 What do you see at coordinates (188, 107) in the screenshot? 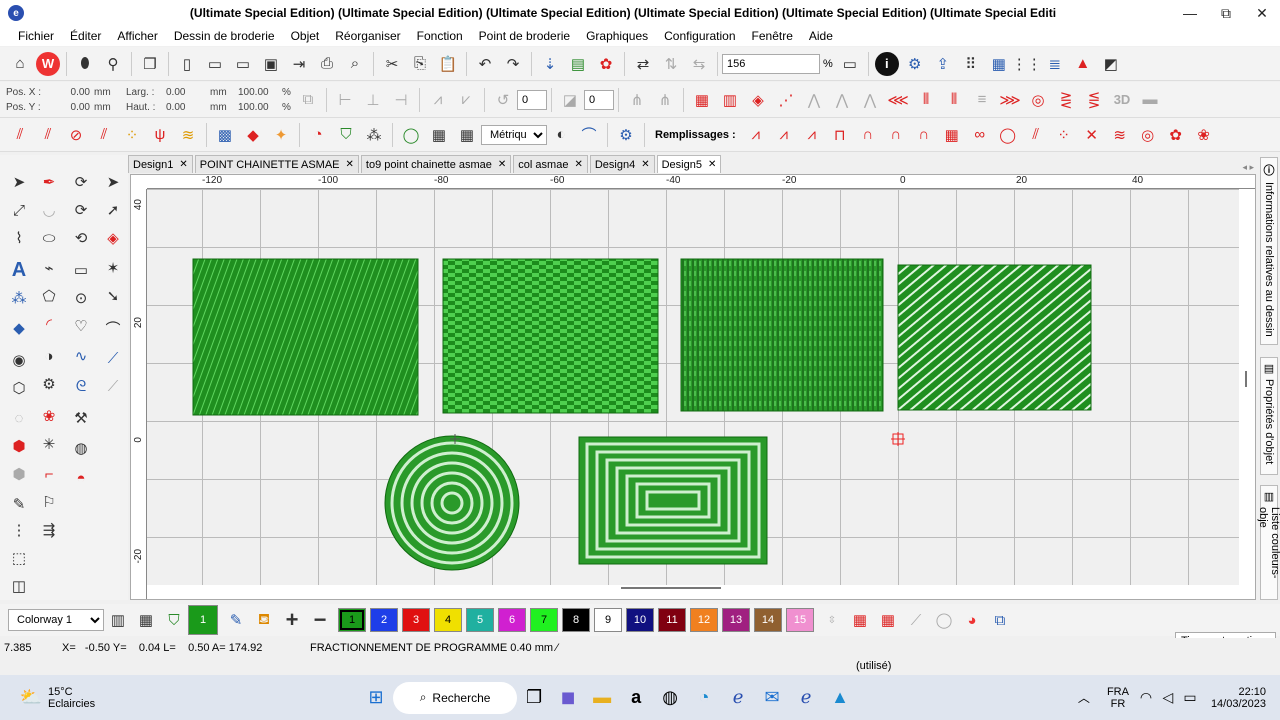
I see `haut-value: 0.00` at bounding box center [188, 107].